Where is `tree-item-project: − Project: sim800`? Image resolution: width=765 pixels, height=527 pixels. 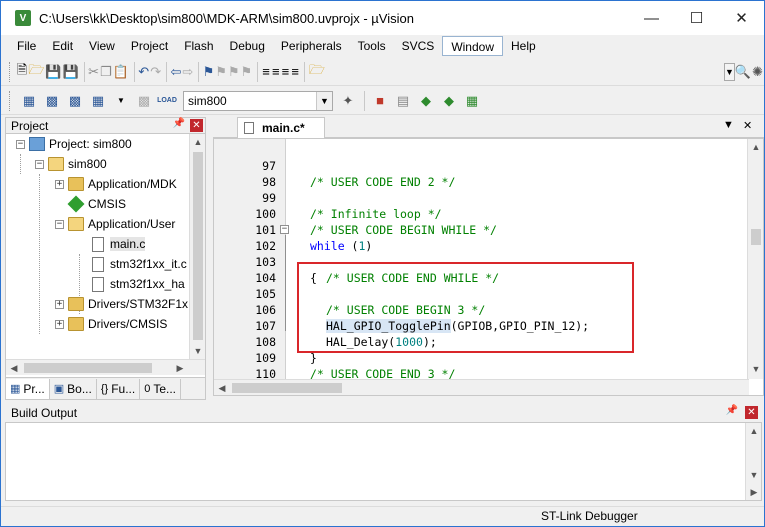 tree-item-project: − Project: sim800 is located at coordinates (74, 144).